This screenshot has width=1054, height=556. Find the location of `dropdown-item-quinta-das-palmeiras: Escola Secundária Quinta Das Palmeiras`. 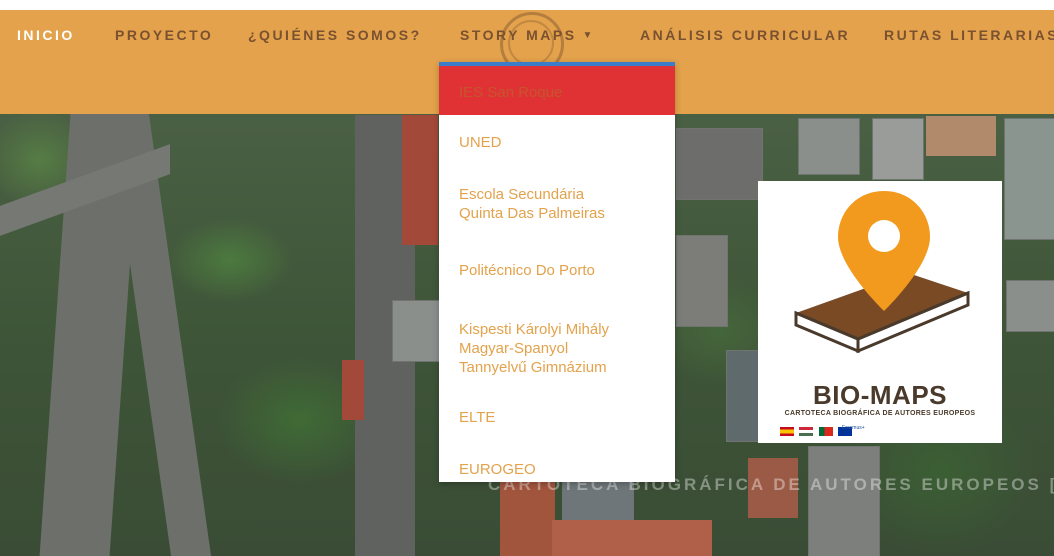

dropdown-item-quinta-das-palmeiras: Escola Secundária Quinta Das Palmeiras is located at coordinates (539, 211).